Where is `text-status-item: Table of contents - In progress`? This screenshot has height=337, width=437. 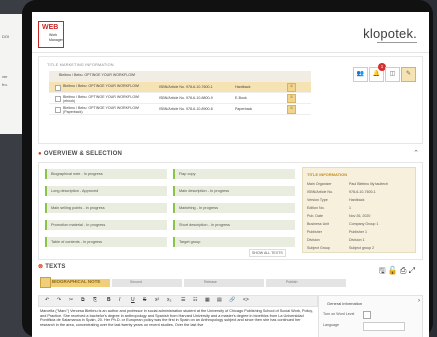
text-status-item: Table of contents - In progress is located at coordinates (106, 242).